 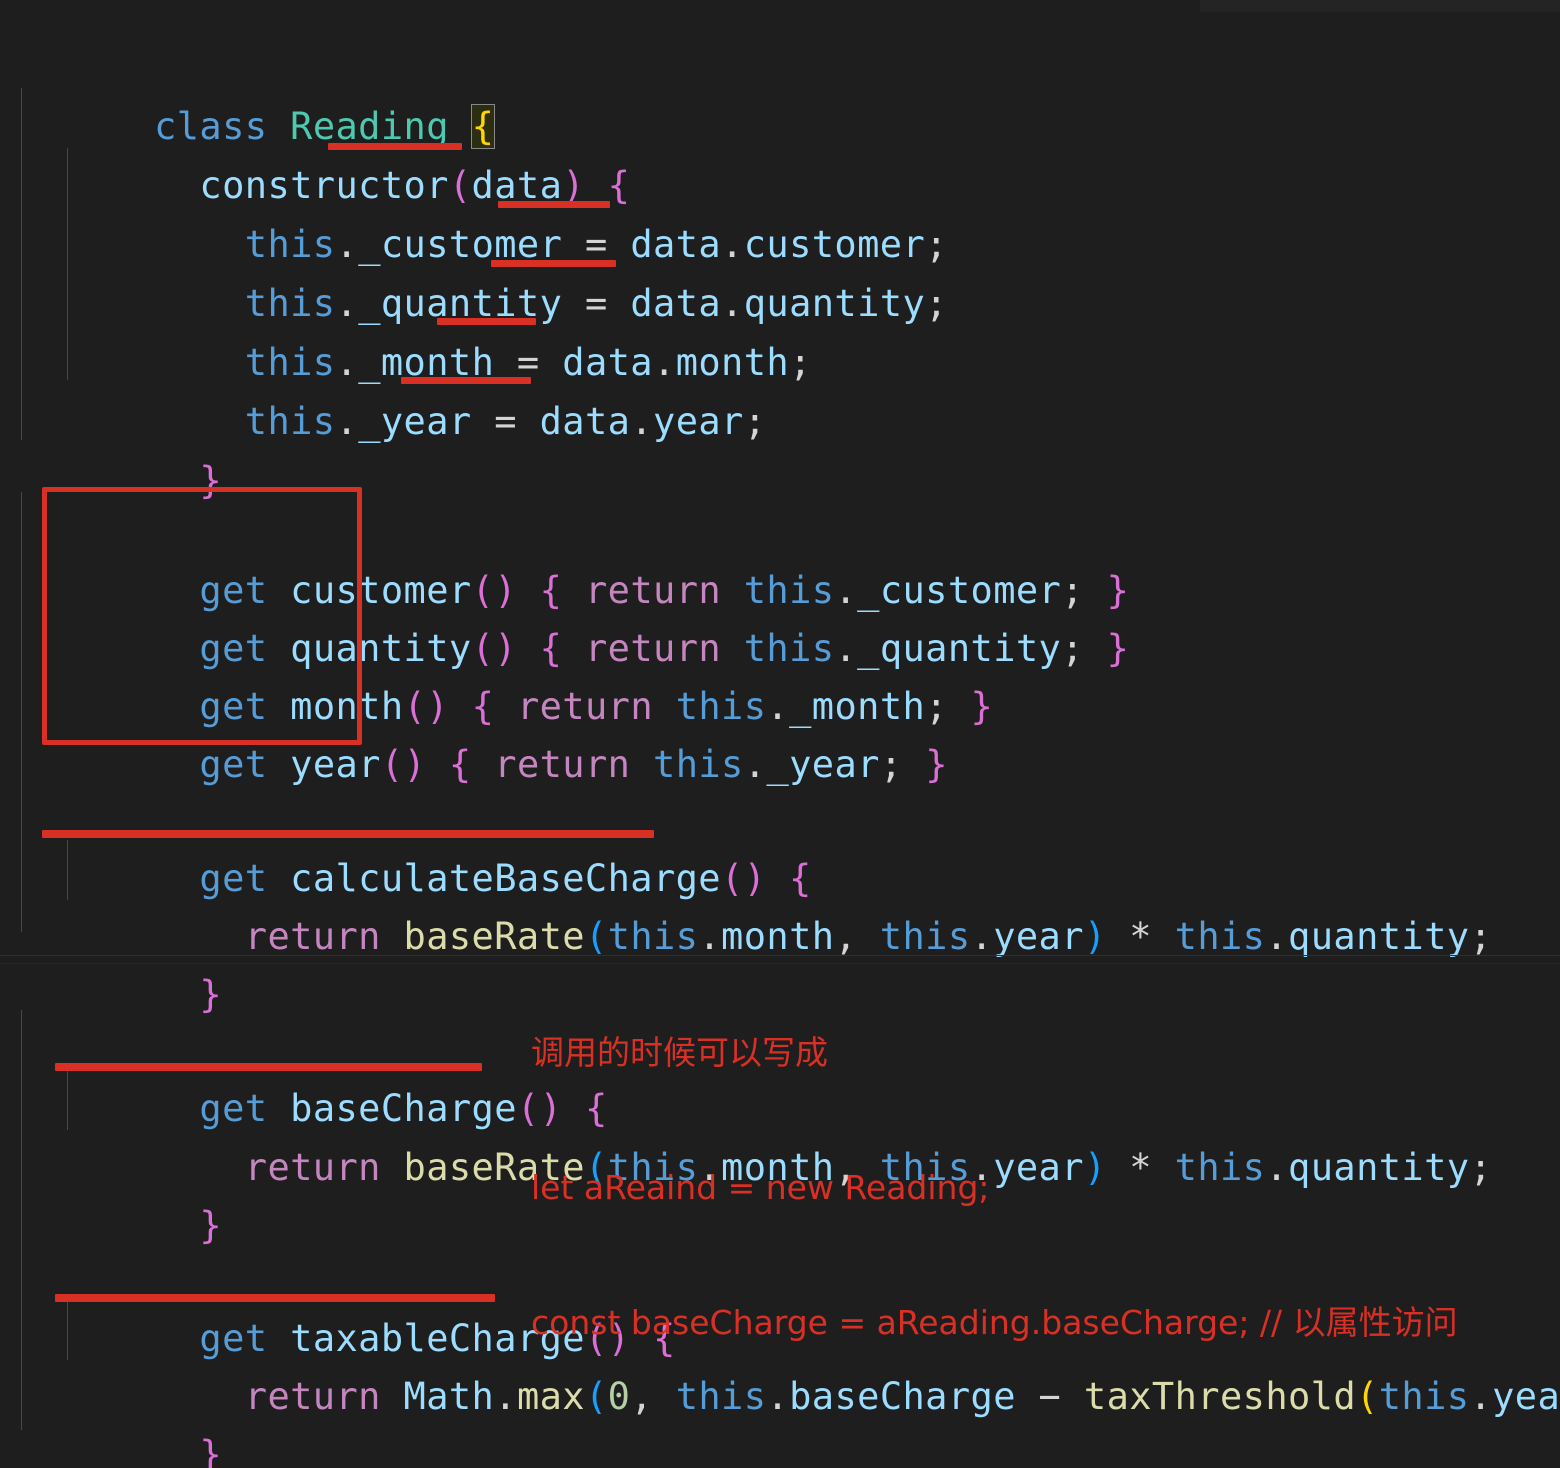 What do you see at coordinates (553, 263) in the screenshot?
I see `underline-data-quantity` at bounding box center [553, 263].